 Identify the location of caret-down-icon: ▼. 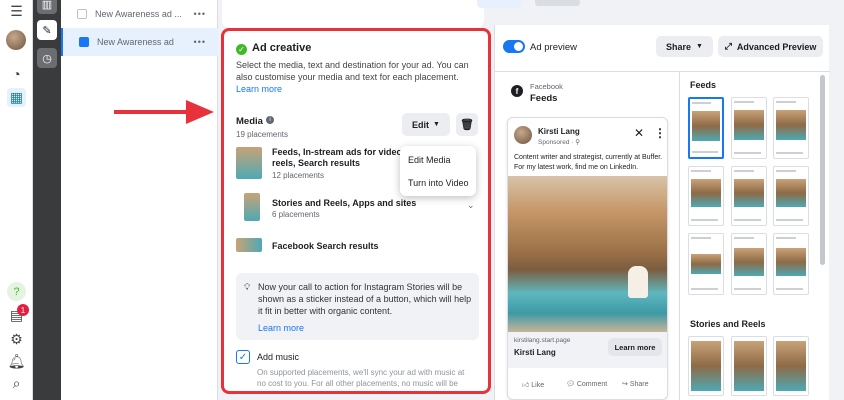
(699, 46).